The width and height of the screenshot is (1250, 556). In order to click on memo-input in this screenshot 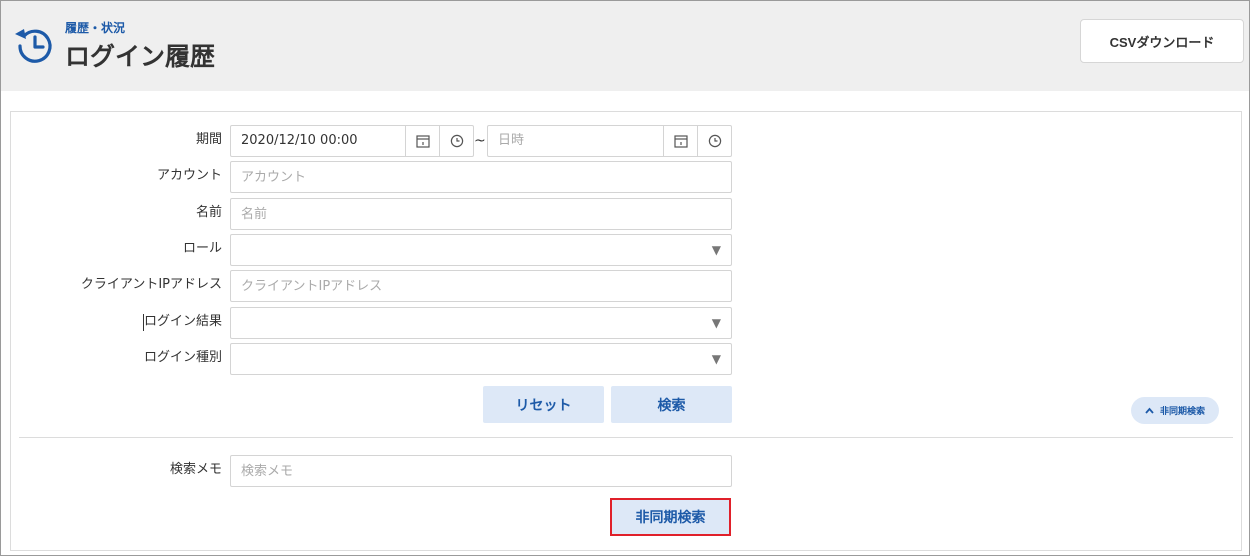, I will do `click(481, 471)`.